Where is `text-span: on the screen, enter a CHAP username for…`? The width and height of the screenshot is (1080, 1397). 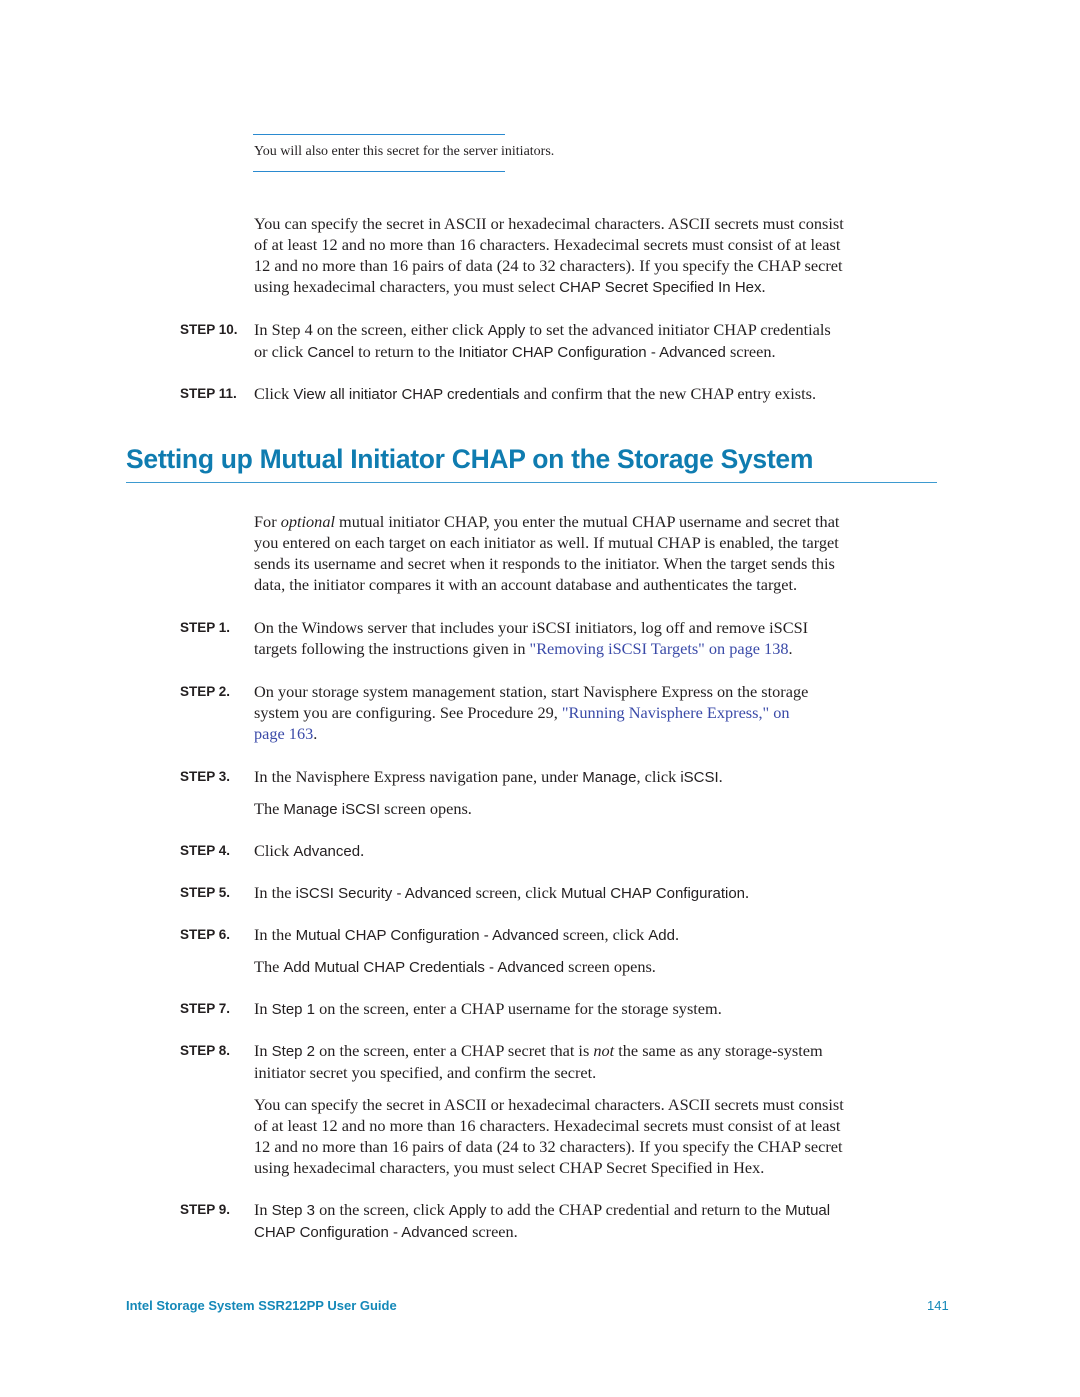
text-span: on the screen, enter a CHAP username for… is located at coordinates (518, 1008).